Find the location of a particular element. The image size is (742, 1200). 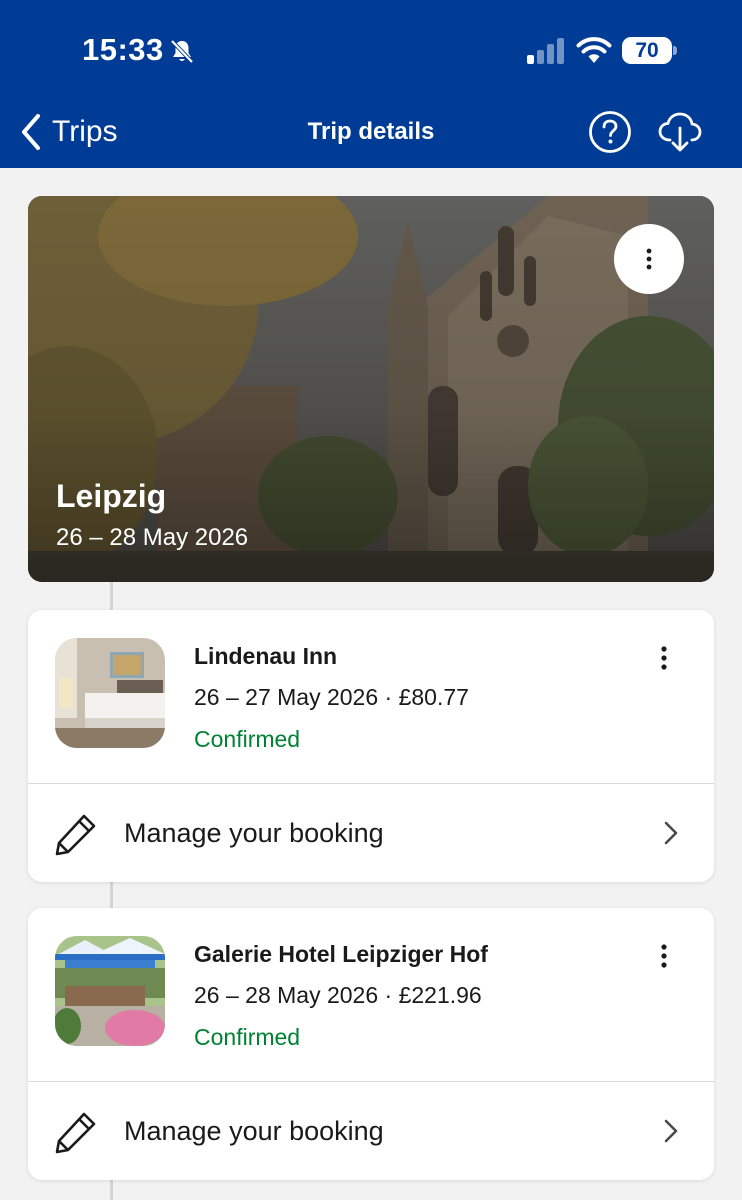

hotel-name: Lindenau Inn is located at coordinates (265, 656).